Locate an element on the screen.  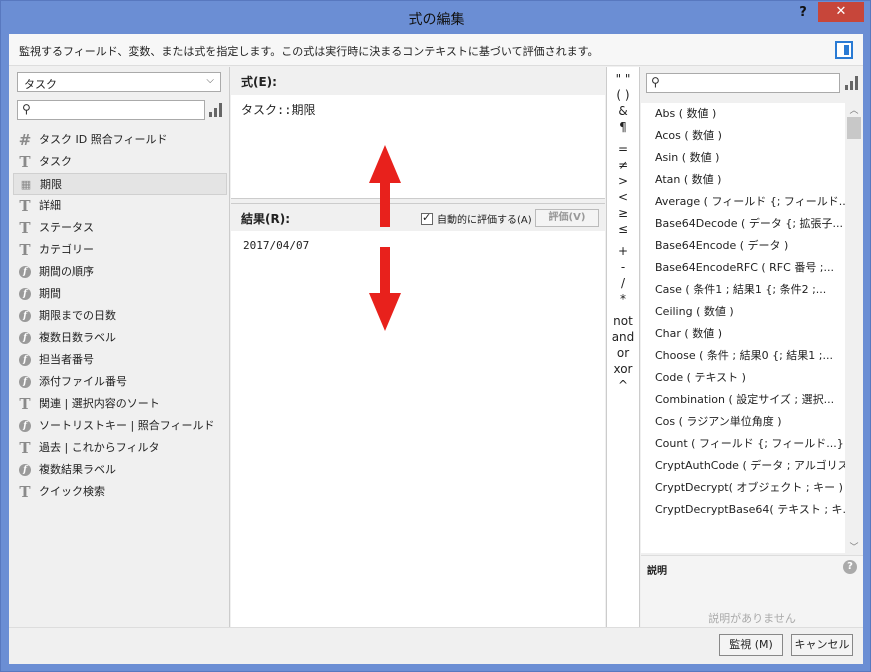
field-item: T 関連 | 選択内容のソート is located at coordinates (120, 404).